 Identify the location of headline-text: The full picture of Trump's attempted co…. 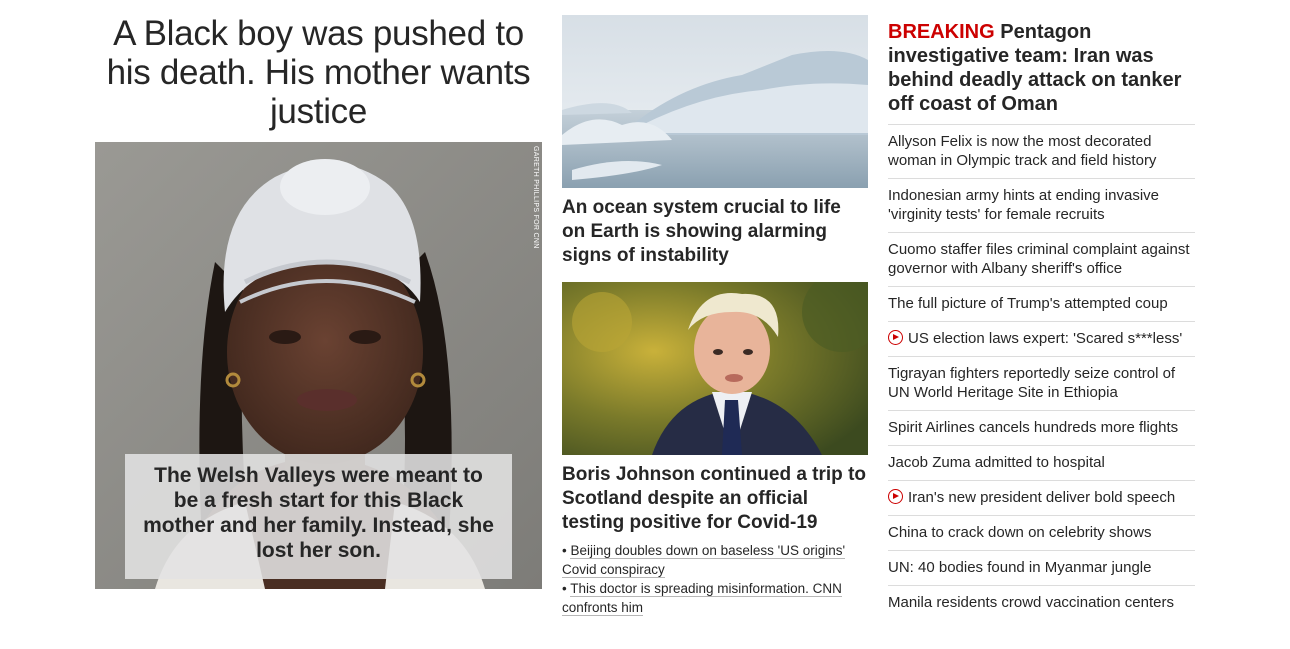
(1028, 303).